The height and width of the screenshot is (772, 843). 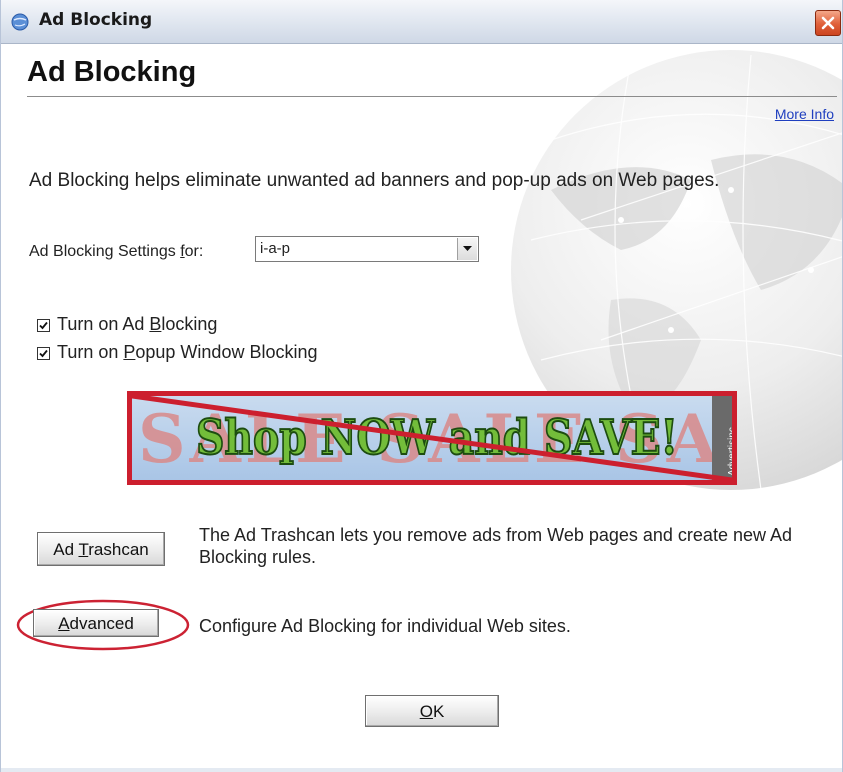 I want to click on page-title: Ad Blocking, so click(x=112, y=72).